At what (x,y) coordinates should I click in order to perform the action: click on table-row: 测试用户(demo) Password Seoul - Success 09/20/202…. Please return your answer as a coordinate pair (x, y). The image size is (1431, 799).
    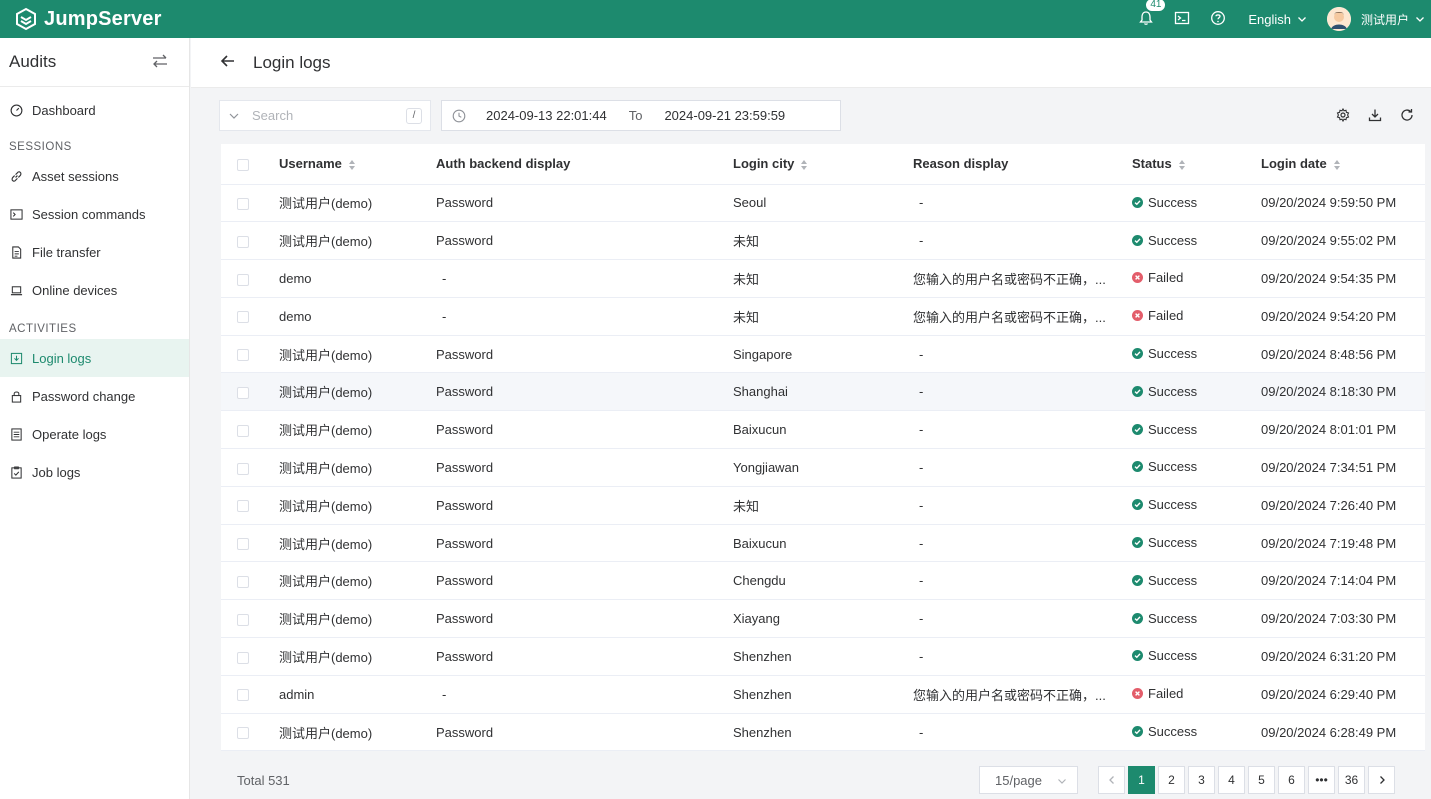
    Looking at the image, I should click on (823, 203).